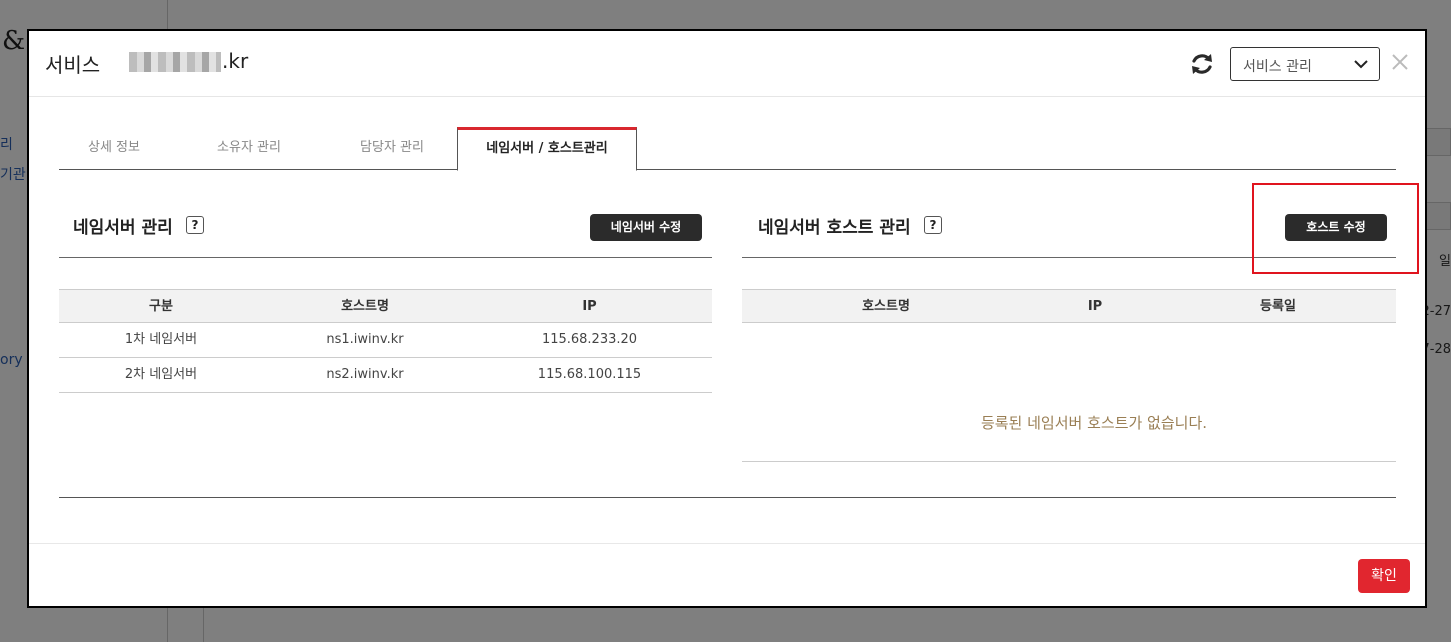  I want to click on service-select-value: 서비스 관리, so click(1277, 67).